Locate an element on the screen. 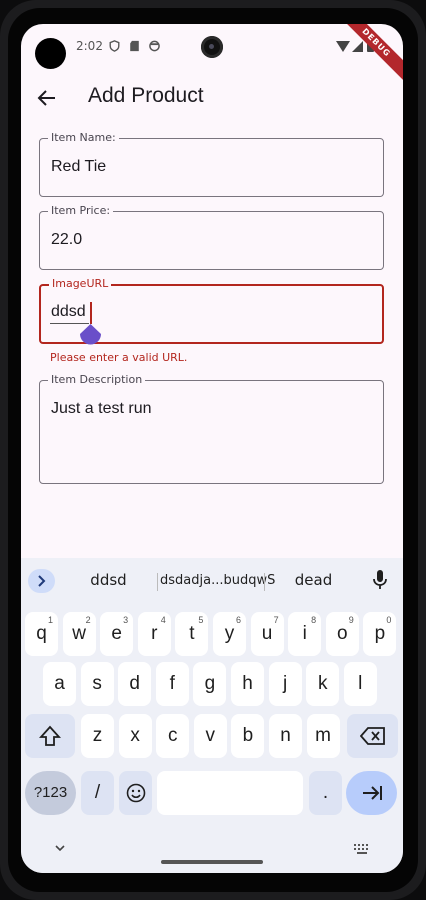  key-hint: 9 is located at coordinates (351, 620).